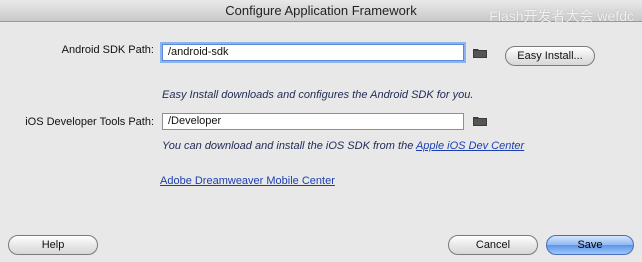  Describe the element at coordinates (590, 245) in the screenshot. I see `save-button: Save` at that location.